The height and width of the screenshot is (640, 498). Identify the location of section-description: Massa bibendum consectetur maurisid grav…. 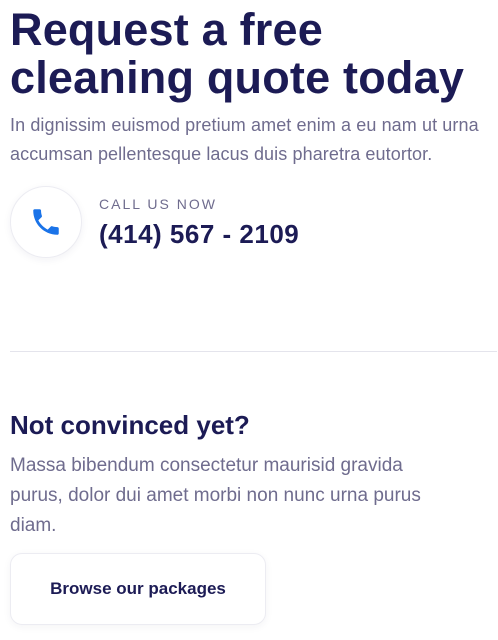
(215, 495).